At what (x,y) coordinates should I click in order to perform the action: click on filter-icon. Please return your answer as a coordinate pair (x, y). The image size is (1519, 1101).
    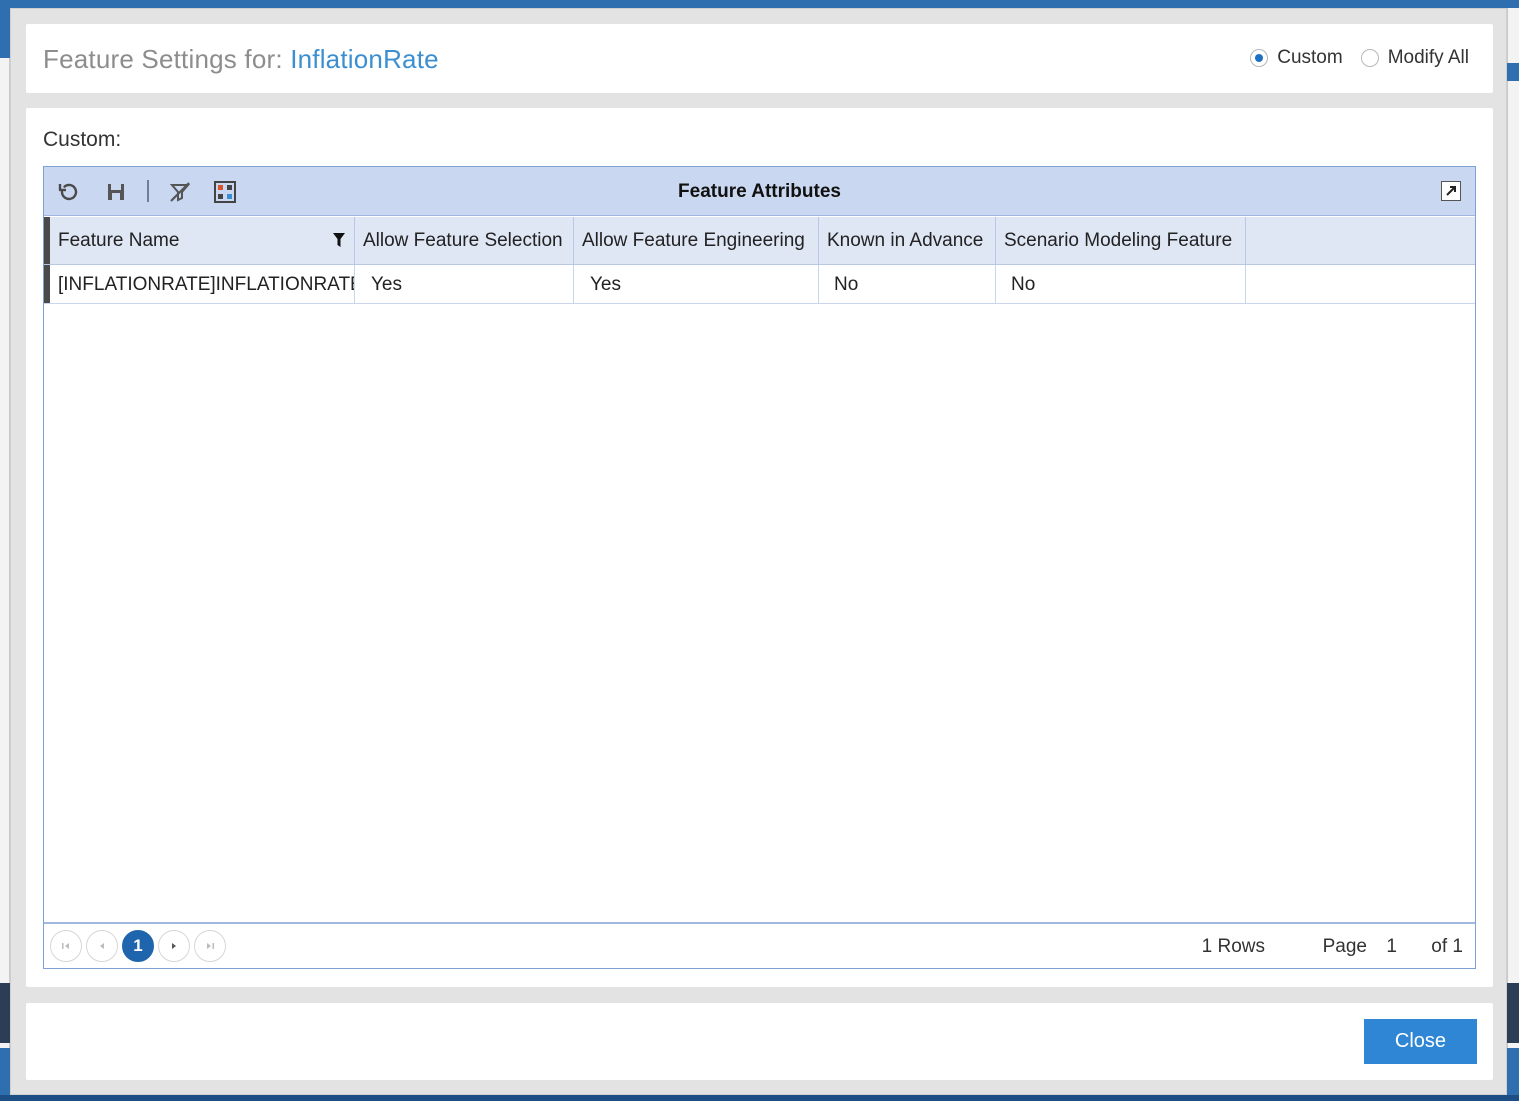
    Looking at the image, I should click on (339, 240).